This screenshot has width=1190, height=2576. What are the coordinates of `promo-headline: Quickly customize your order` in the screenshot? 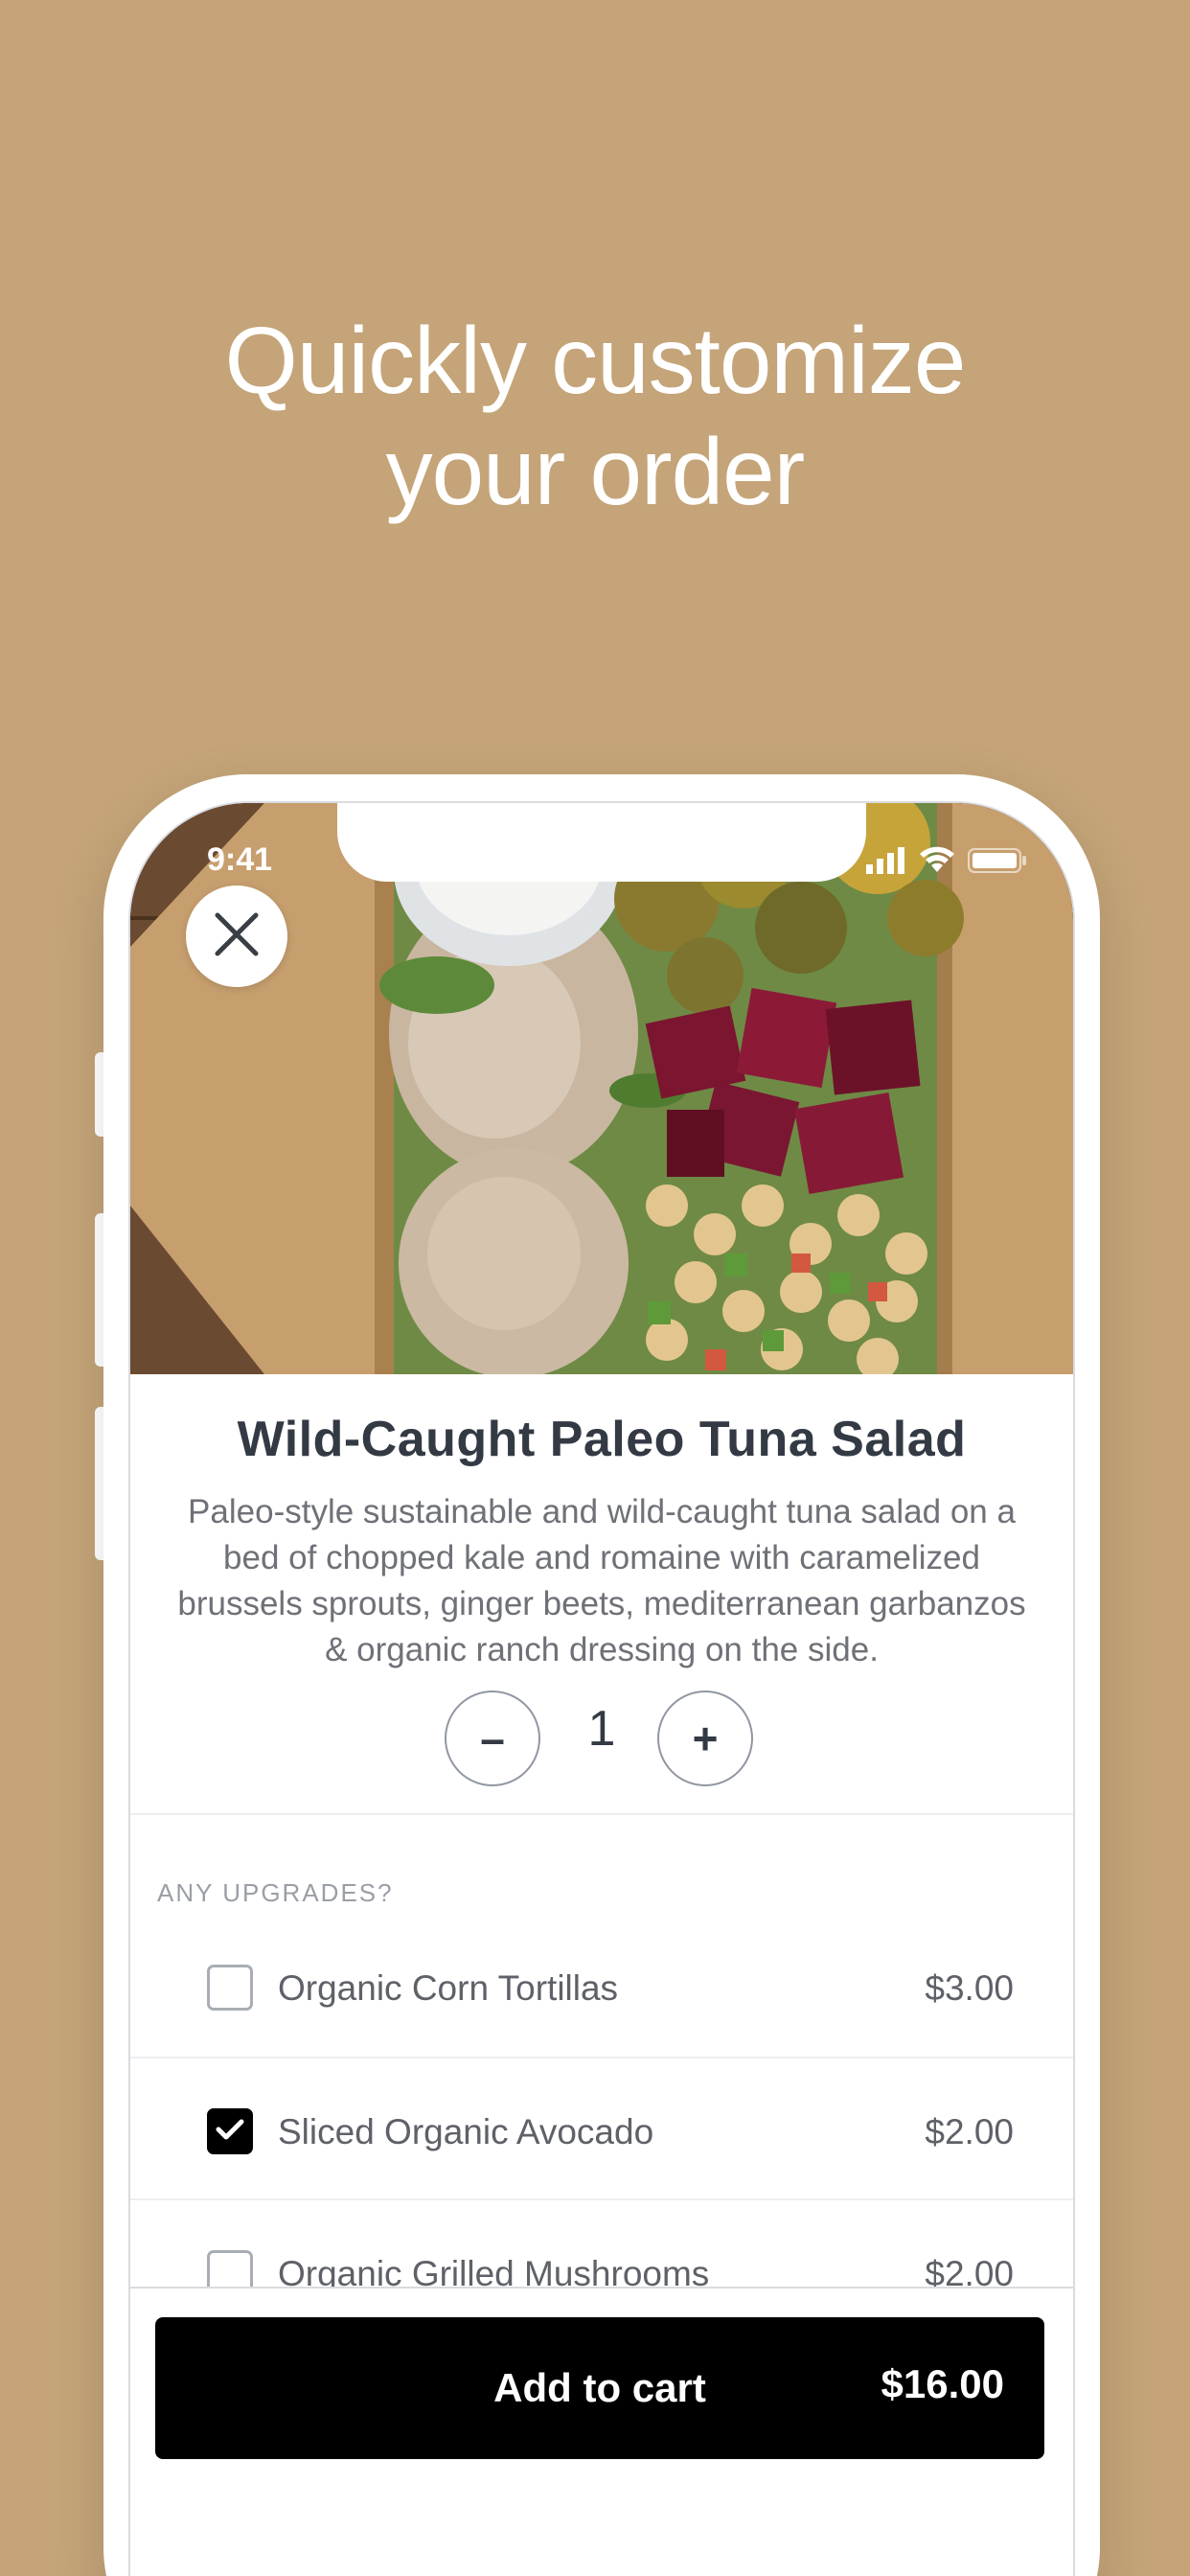 It's located at (595, 416).